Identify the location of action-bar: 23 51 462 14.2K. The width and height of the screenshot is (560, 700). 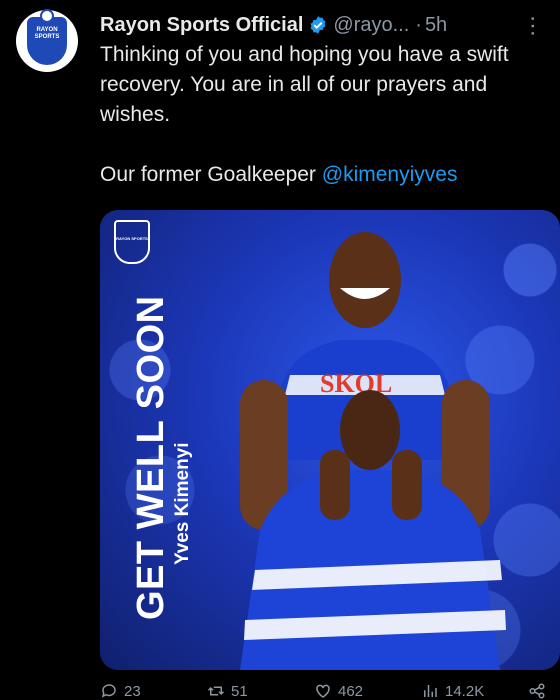
(323, 691).